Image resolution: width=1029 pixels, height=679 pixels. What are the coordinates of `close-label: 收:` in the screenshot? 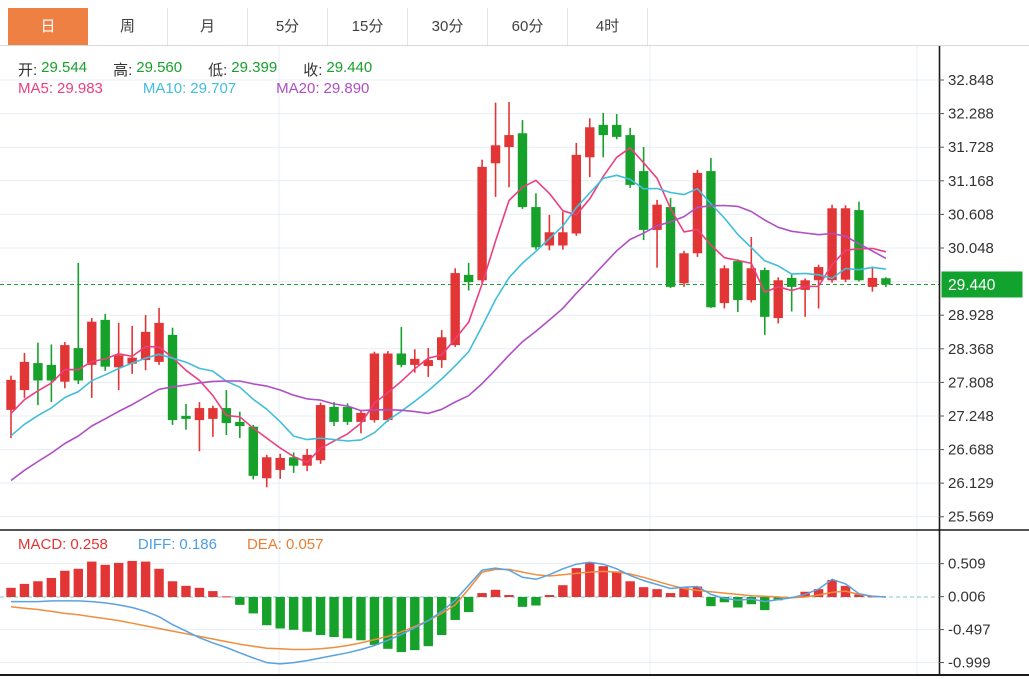 It's located at (313, 70).